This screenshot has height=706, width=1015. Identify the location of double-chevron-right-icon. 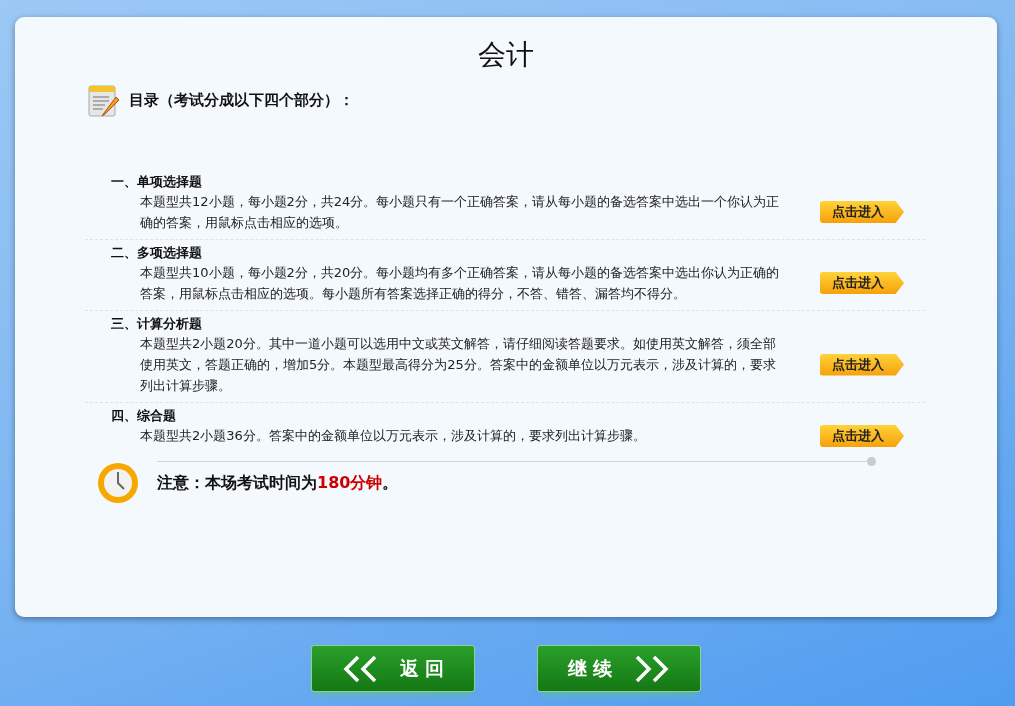
(652, 668).